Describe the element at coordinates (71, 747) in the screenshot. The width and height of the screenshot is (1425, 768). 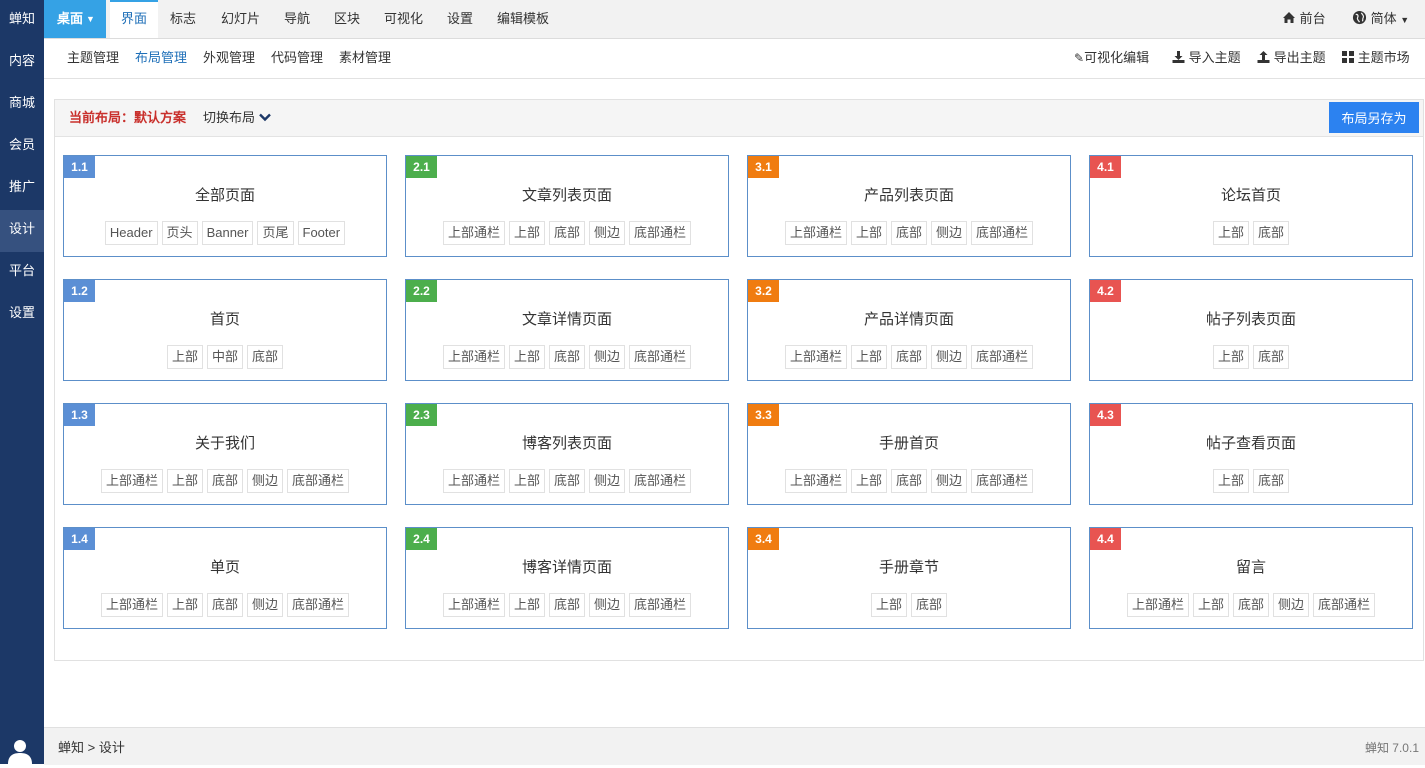
I see `breadcrumb-root: 蝉知` at that location.